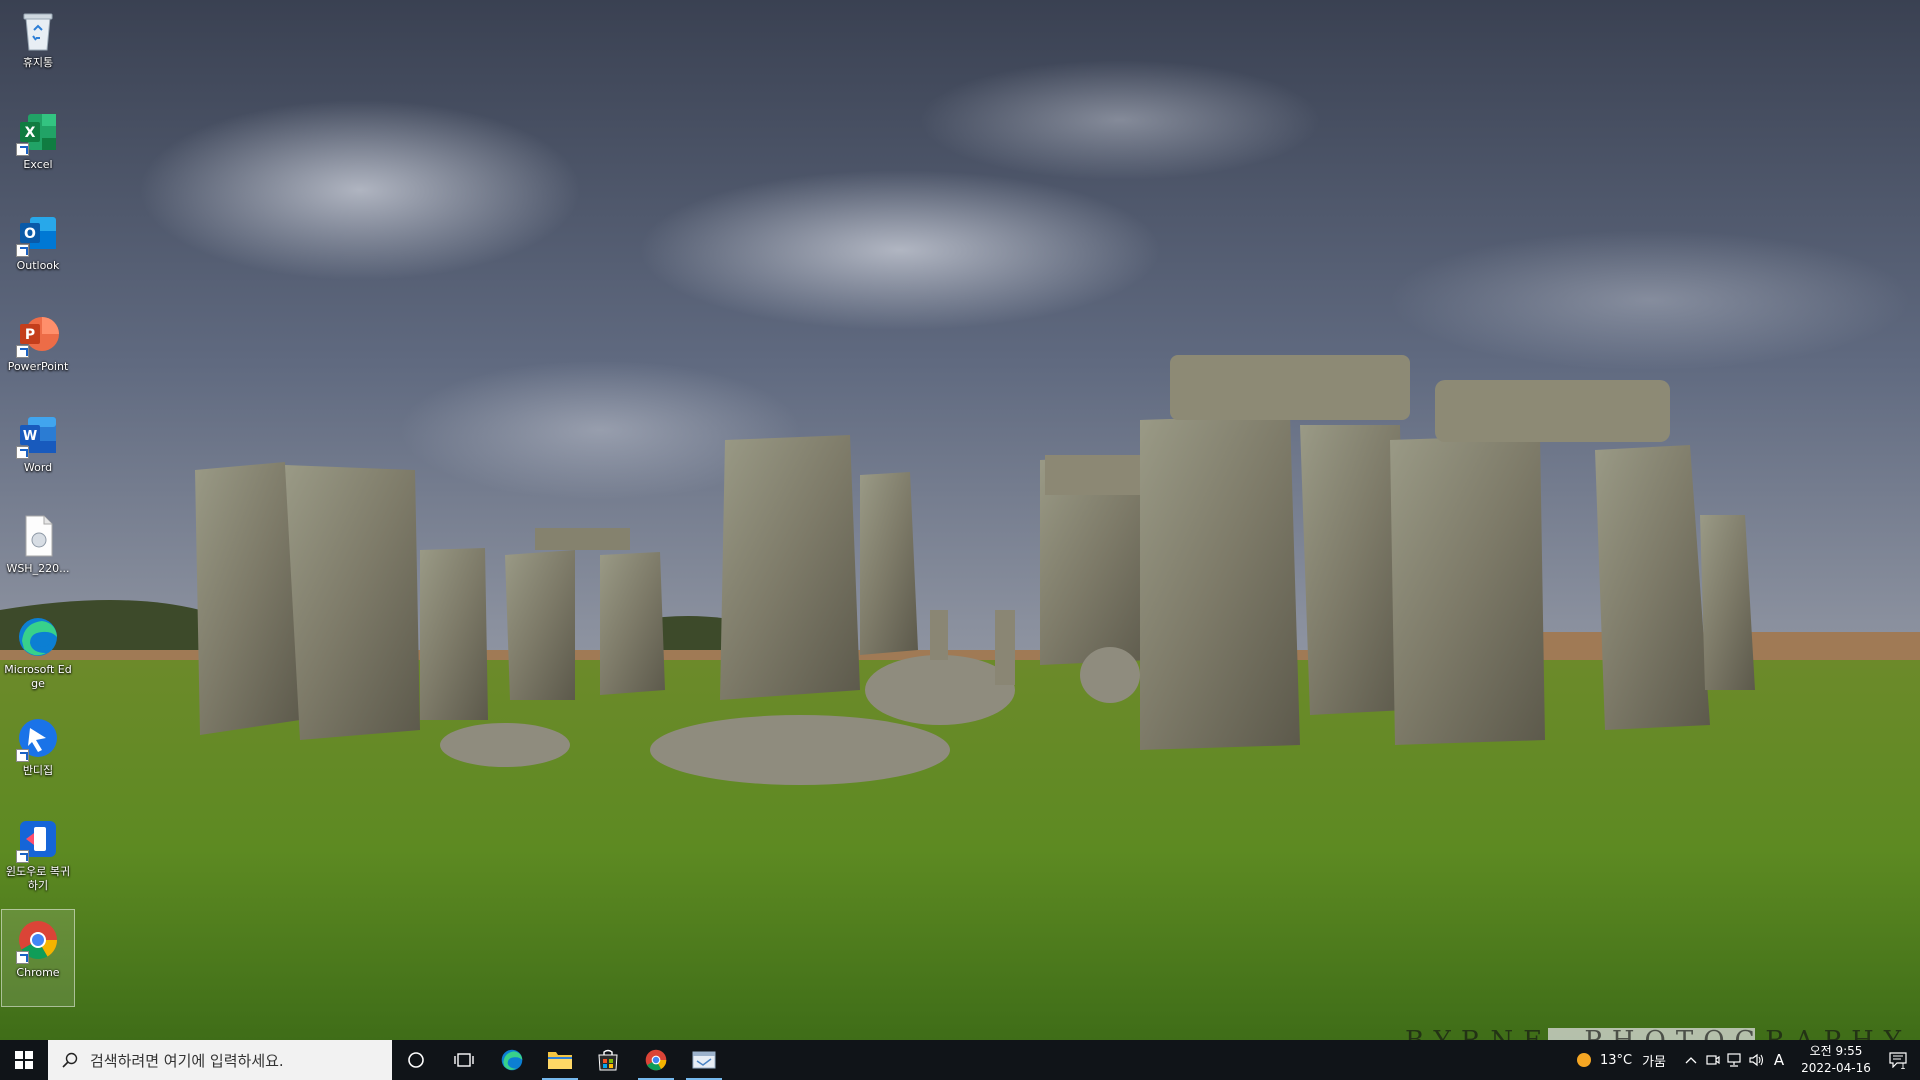 This screenshot has height=1080, width=1920. I want to click on desktop-icon-chrome: Chrome, so click(38, 958).